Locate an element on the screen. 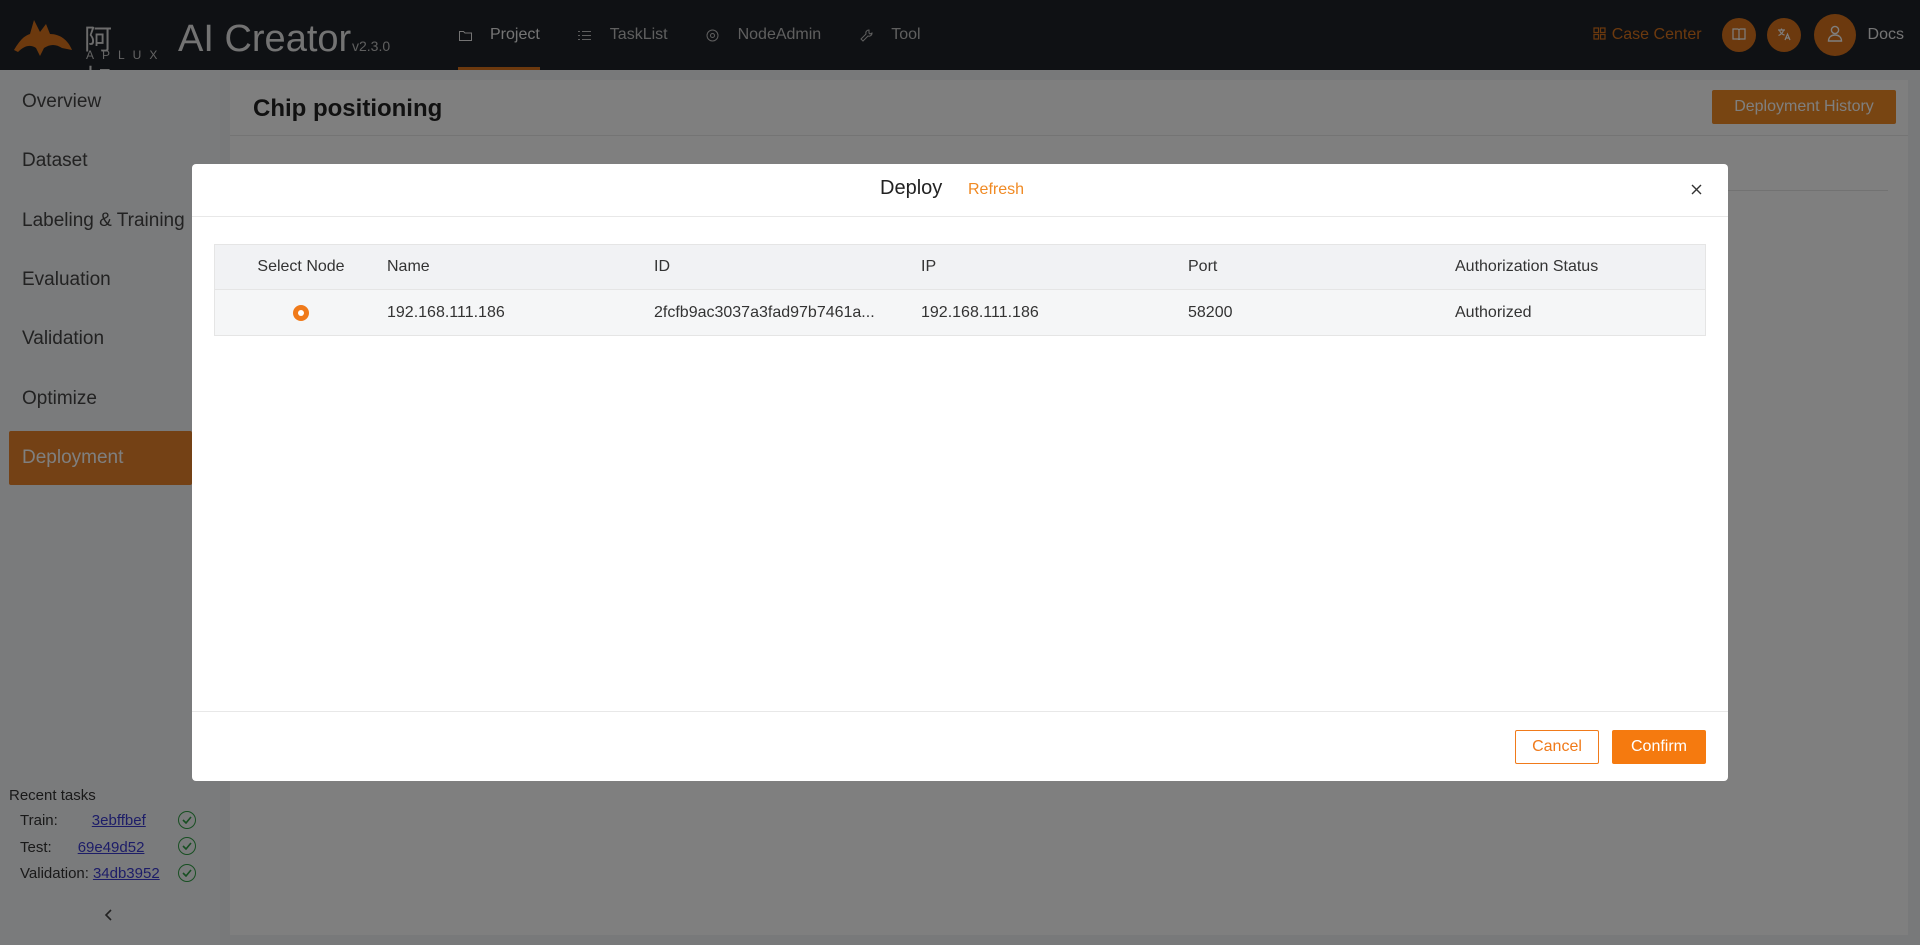 This screenshot has height=945, width=1920. node-ip-cell: 192.168.111.186 is located at coordinates (980, 312).